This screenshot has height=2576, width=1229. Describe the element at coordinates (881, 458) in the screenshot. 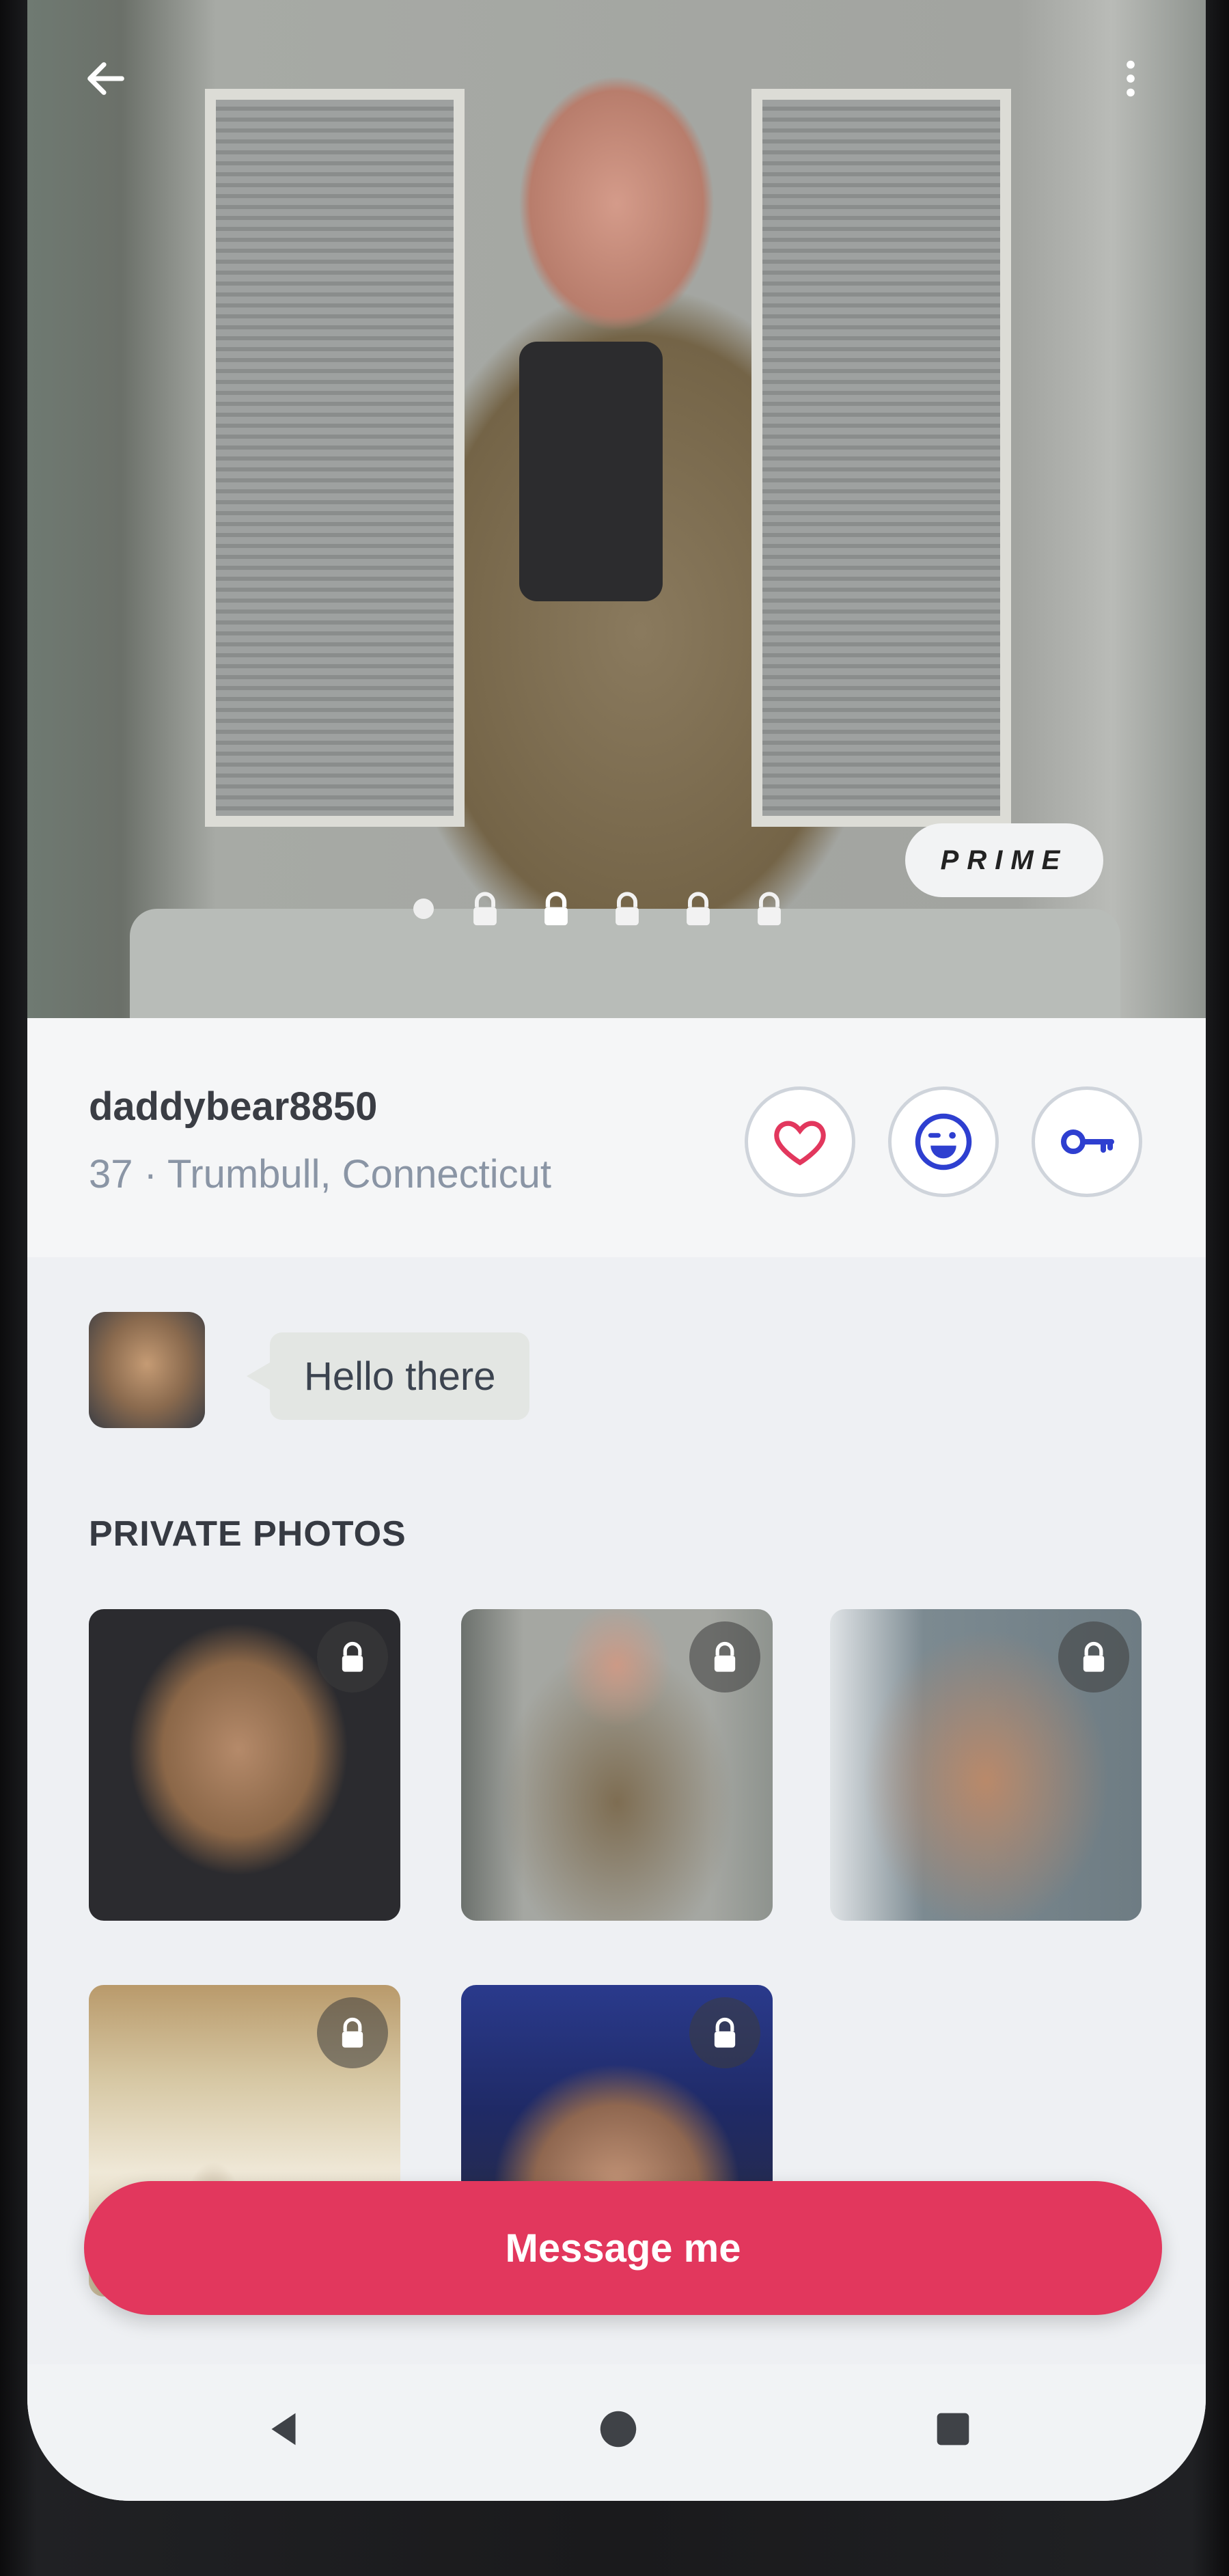

I see `photo-window-right` at that location.